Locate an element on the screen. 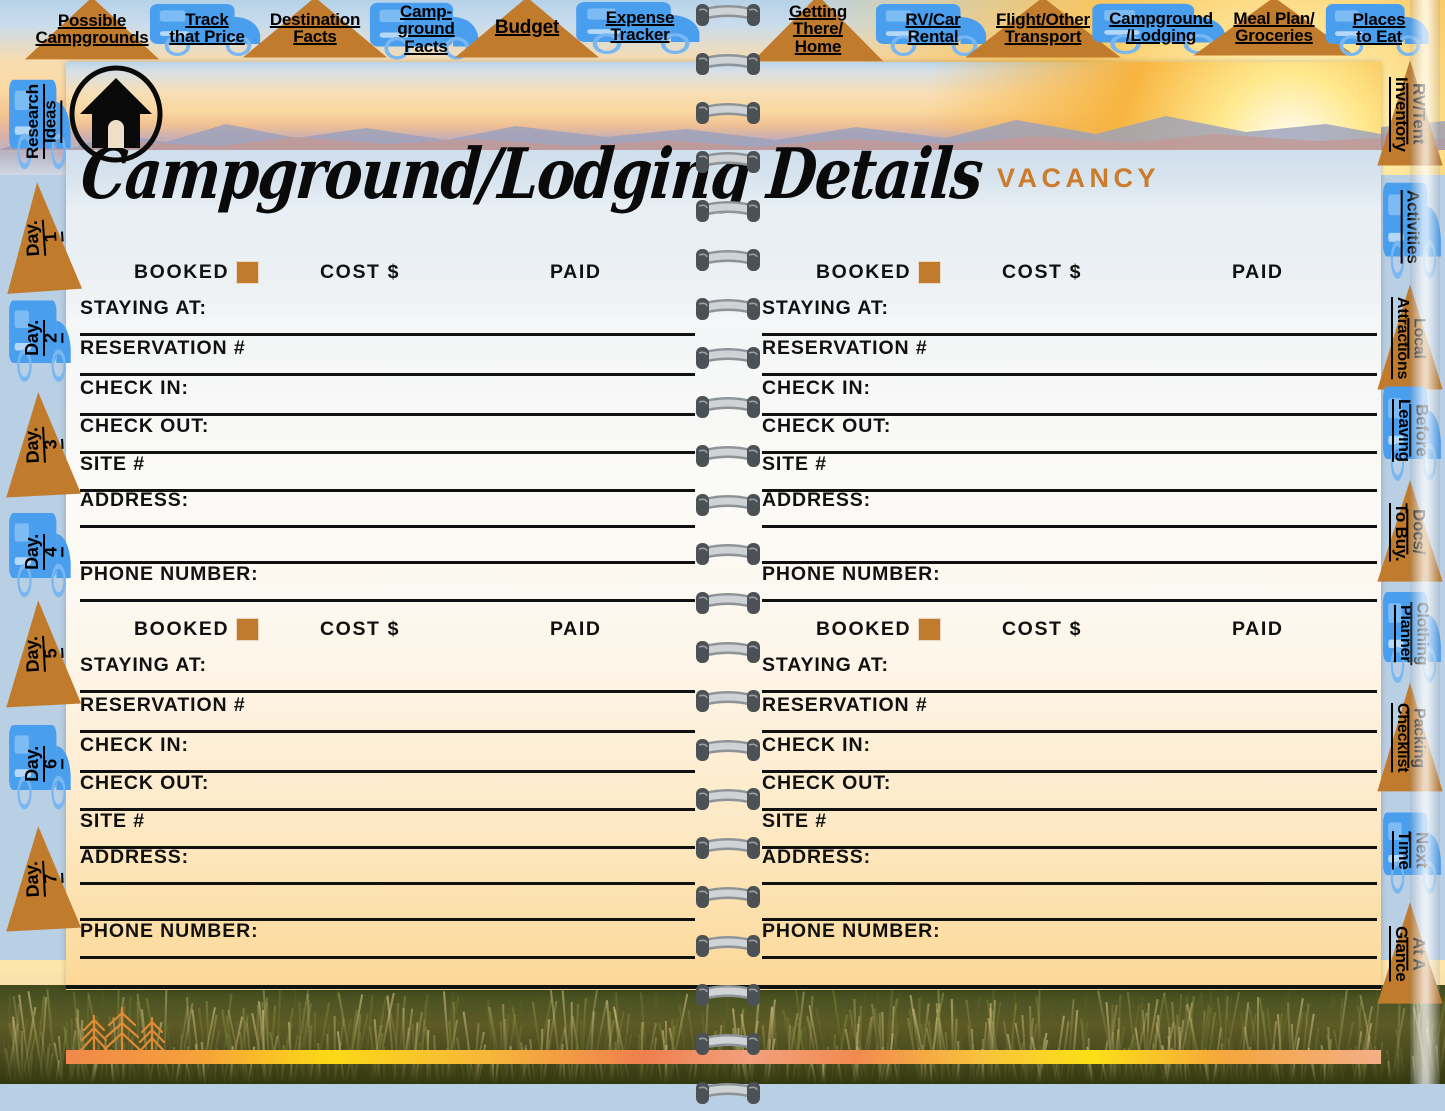 This screenshot has width=1445, height=1111. tab-day-5: Day. 5 is located at coordinates (41, 654).